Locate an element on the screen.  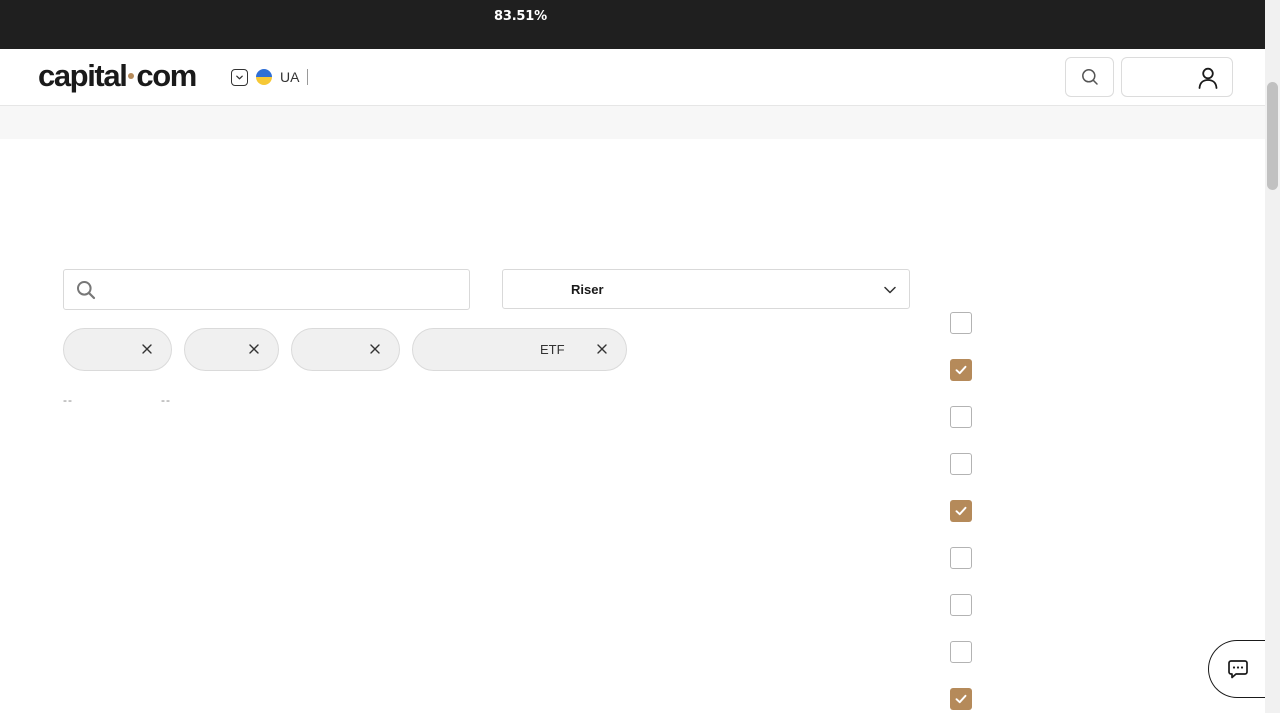
chat-icon is located at coordinates (1237, 669).